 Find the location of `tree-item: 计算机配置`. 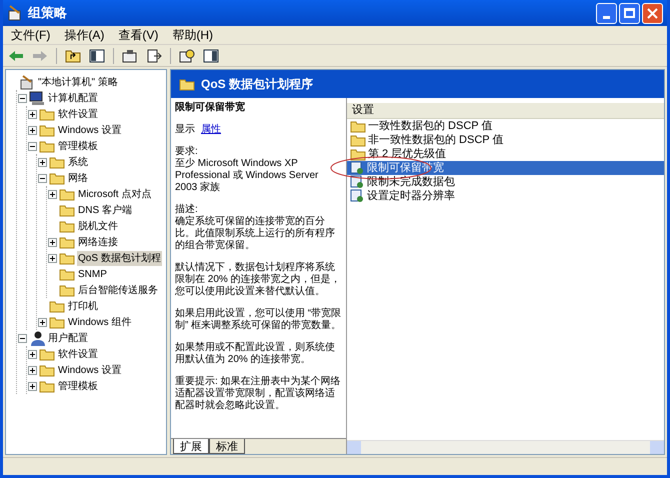

tree-item: 计算机配置 is located at coordinates (73, 98).